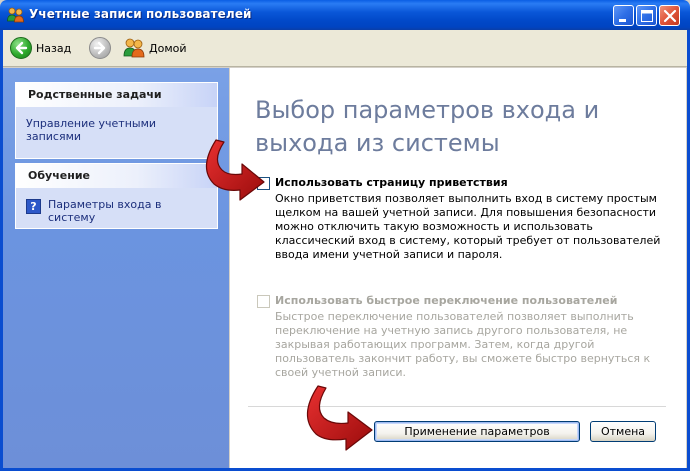 This screenshot has height=471, width=690. Describe the element at coordinates (116, 95) in the screenshot. I see `related-tasks-header: Родственные задачи` at that location.